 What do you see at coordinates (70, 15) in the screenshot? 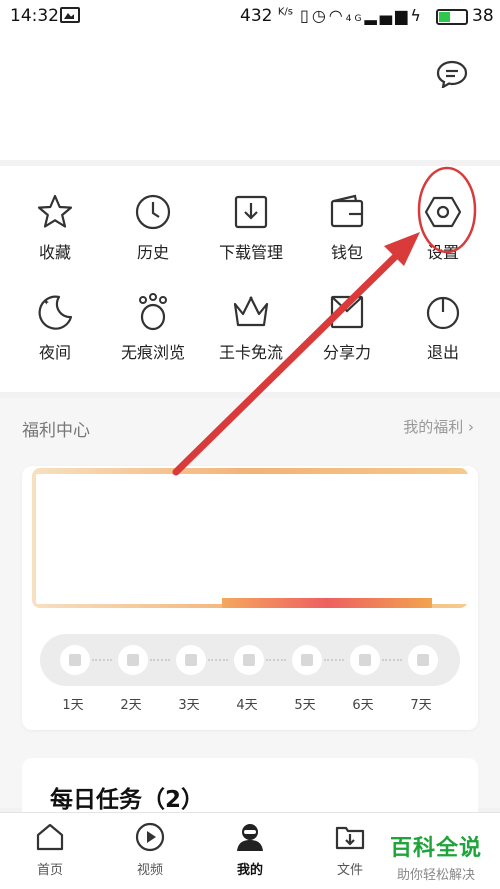
I see `image-notification-icon` at bounding box center [70, 15].